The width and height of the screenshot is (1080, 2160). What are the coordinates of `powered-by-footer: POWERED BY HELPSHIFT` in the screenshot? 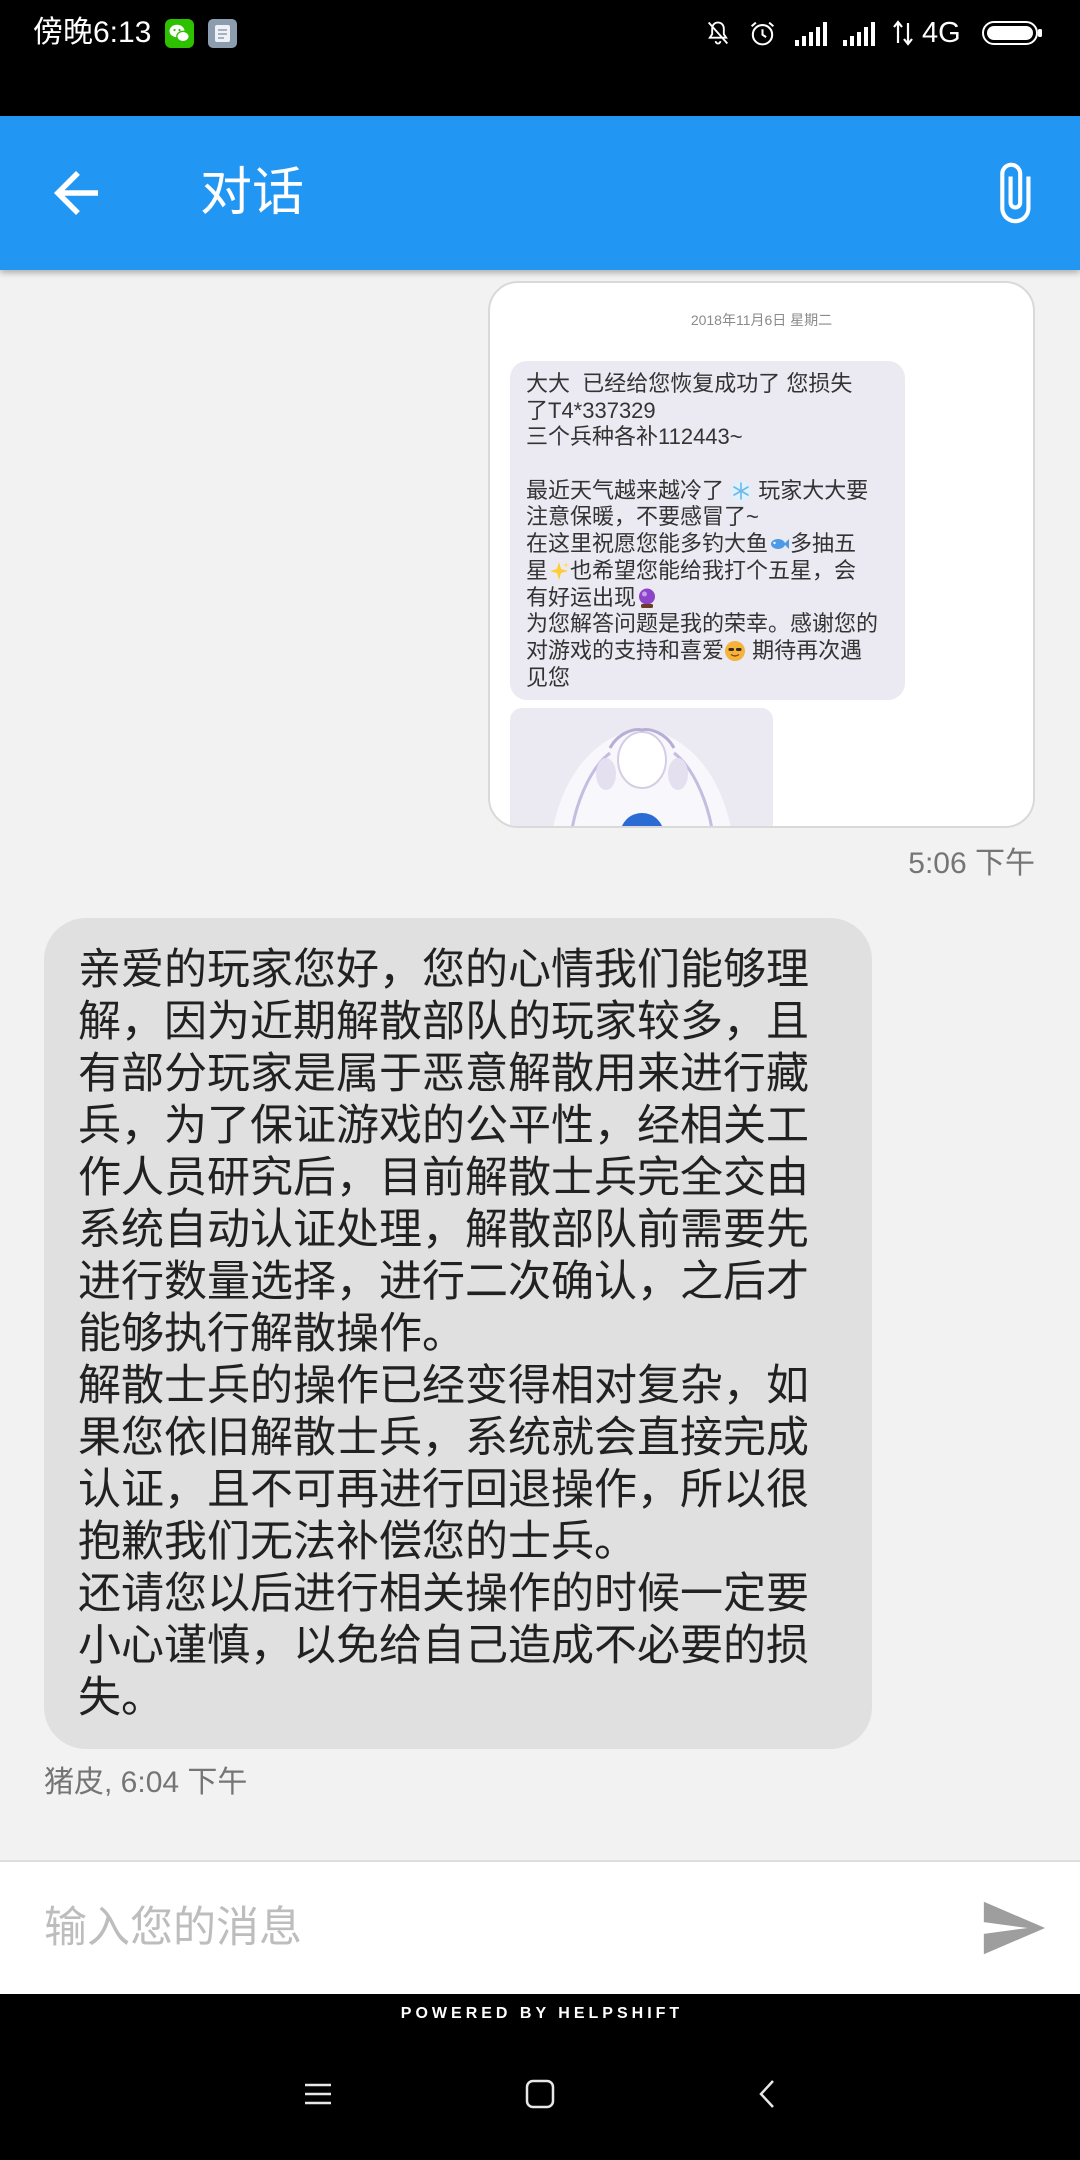 It's located at (540, 2014).